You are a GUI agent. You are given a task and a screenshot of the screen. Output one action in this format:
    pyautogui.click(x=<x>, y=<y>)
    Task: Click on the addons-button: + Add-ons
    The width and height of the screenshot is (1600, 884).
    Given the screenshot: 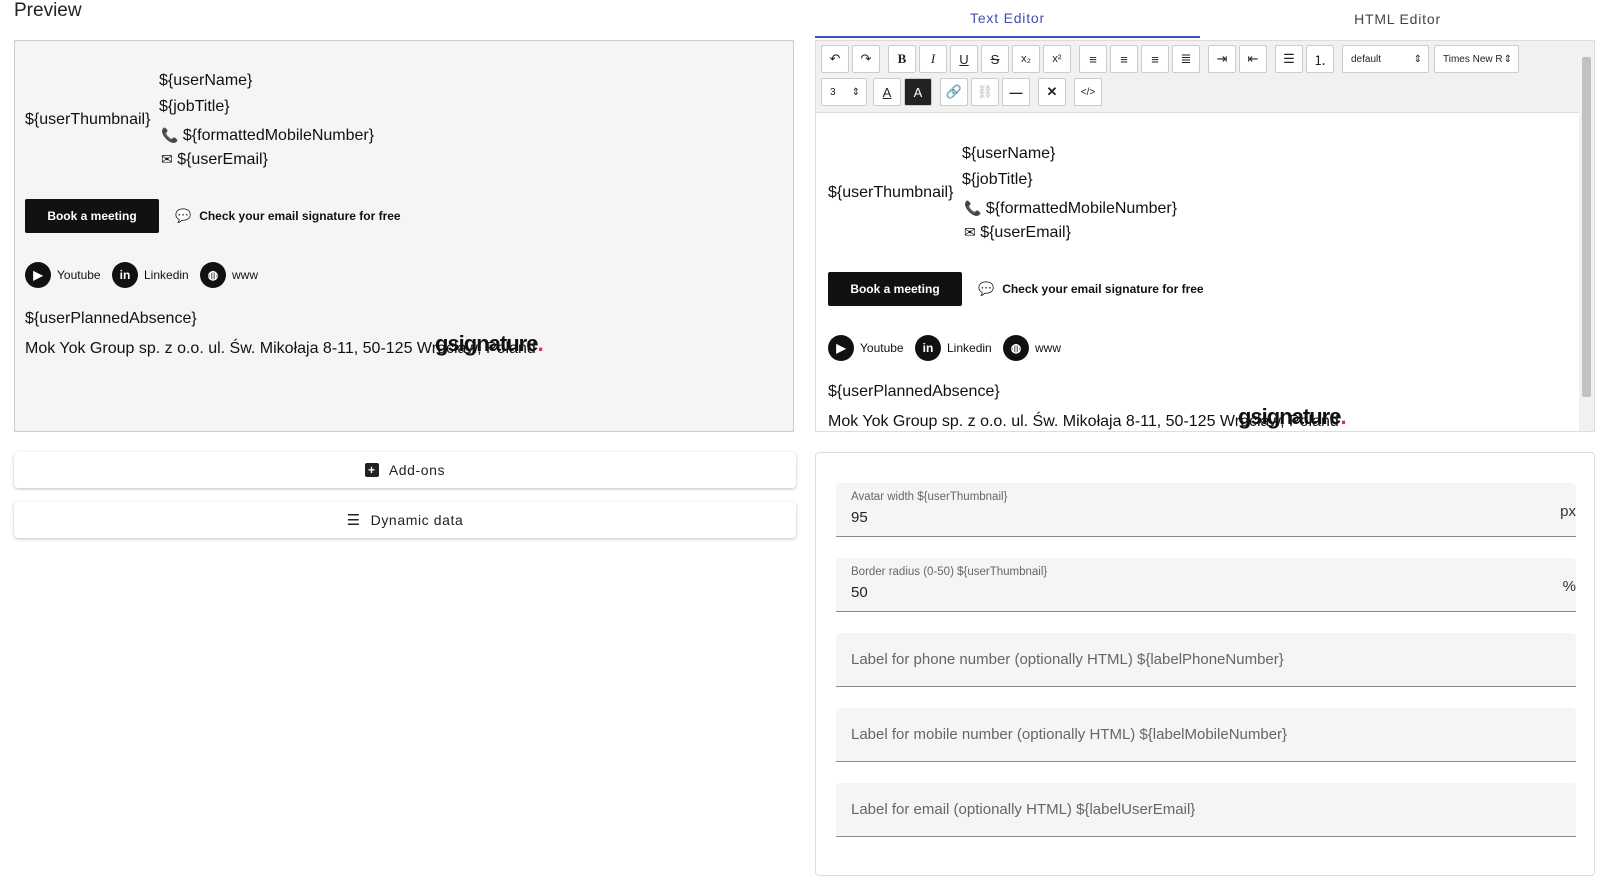 What is the action you would take?
    pyautogui.click(x=405, y=470)
    